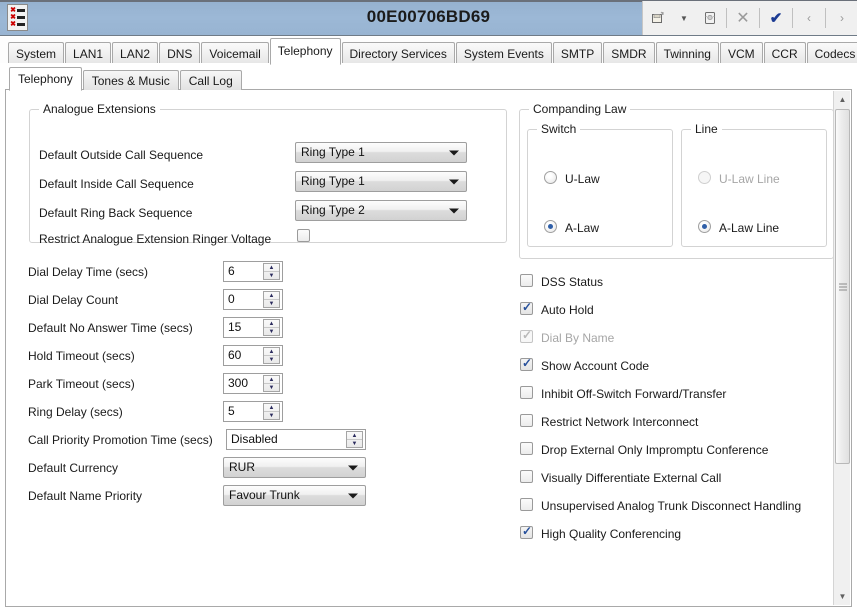 This screenshot has width=857, height=613. I want to click on park-timeout-secs-input: 300 ▲ ▼, so click(253, 383).